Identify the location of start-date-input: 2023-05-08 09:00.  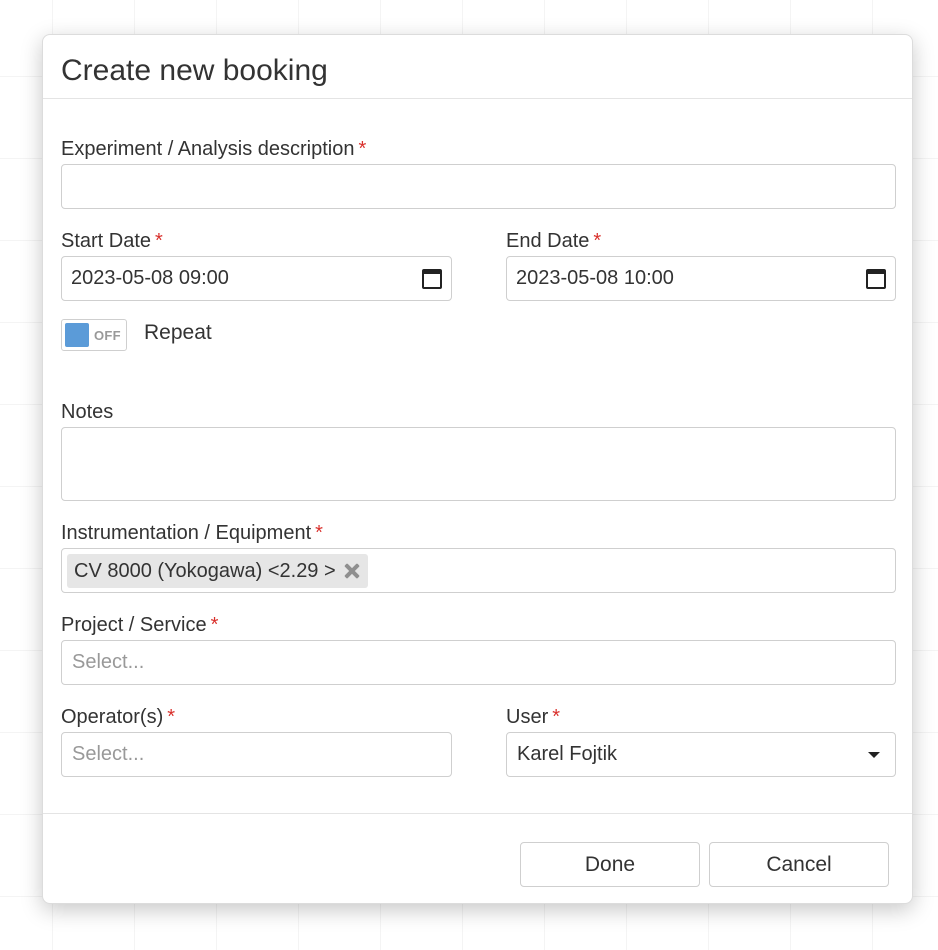
(256, 278).